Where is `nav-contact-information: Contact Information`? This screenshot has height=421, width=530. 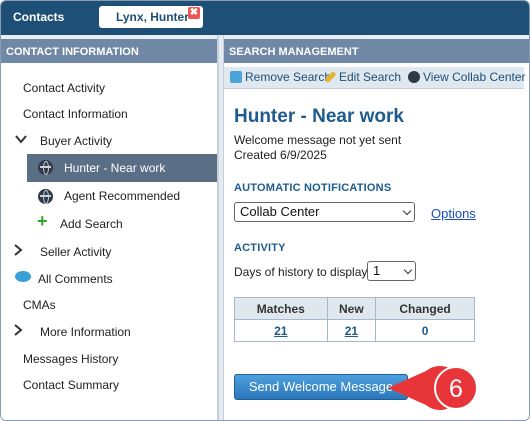 nav-contact-information: Contact Information is located at coordinates (75, 114).